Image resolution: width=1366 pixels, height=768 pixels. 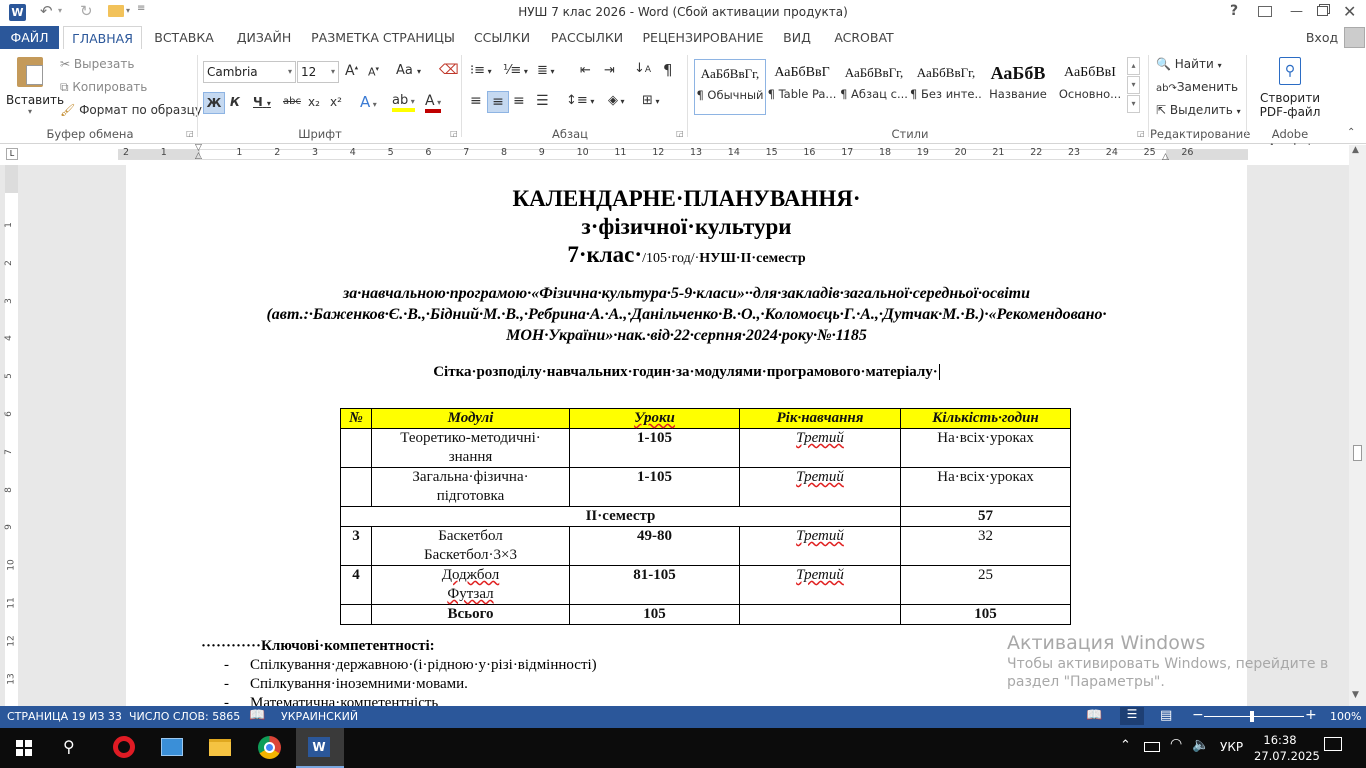 What do you see at coordinates (269, 747) in the screenshot?
I see `chrome-icon` at bounding box center [269, 747].